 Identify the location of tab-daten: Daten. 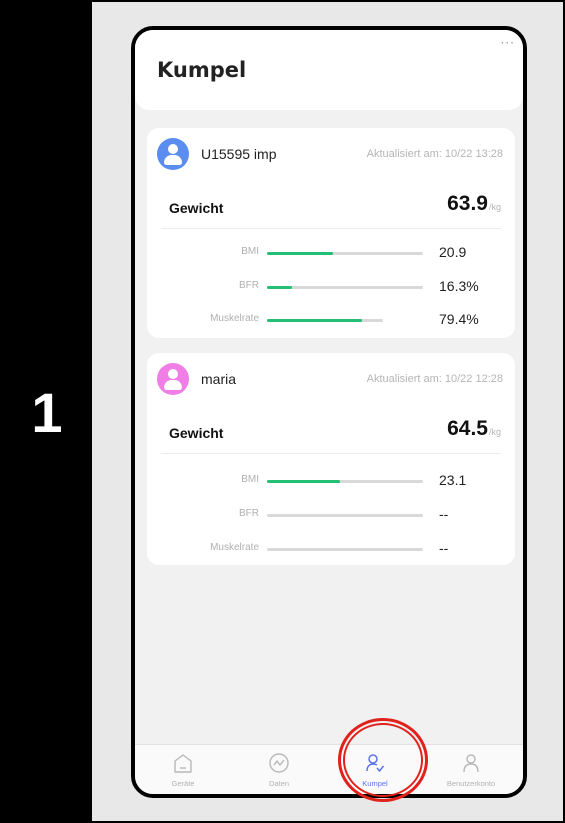
(279, 769).